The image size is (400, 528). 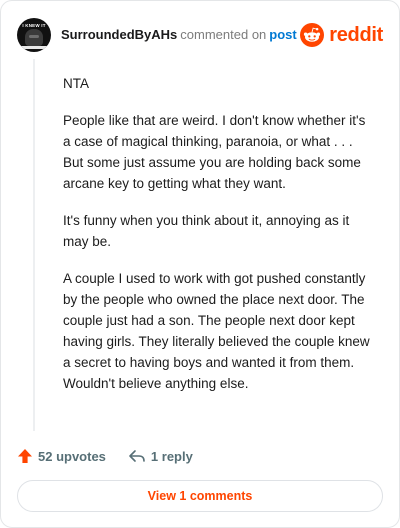 I want to click on thread-line, so click(x=34, y=245).